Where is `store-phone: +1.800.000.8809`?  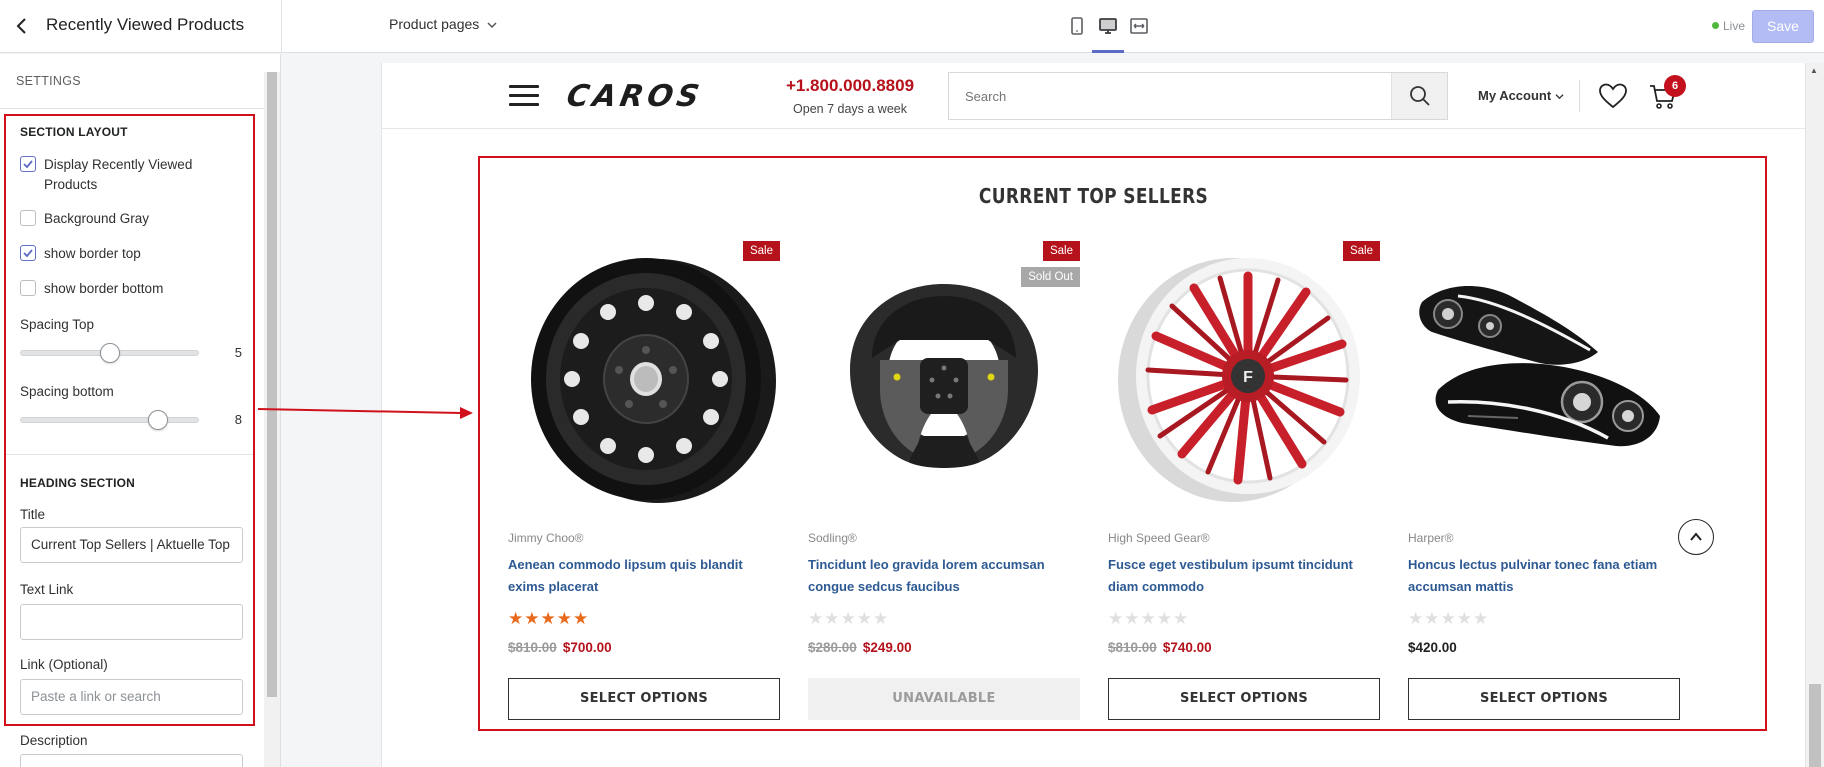
store-phone: +1.800.000.8809 is located at coordinates (850, 86).